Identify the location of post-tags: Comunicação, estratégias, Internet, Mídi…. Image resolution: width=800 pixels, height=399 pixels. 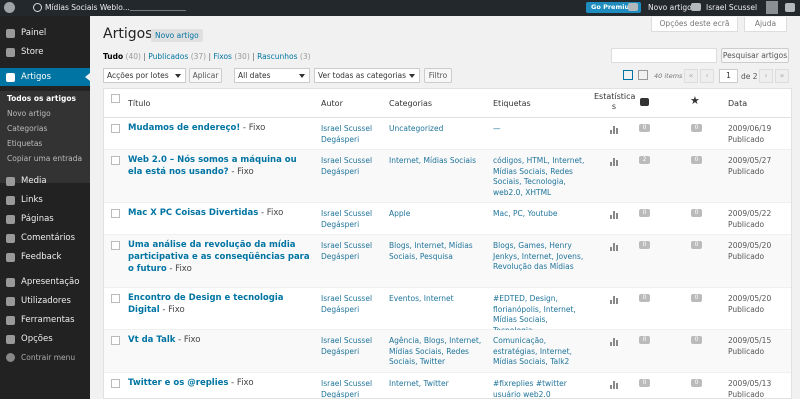
(540, 352).